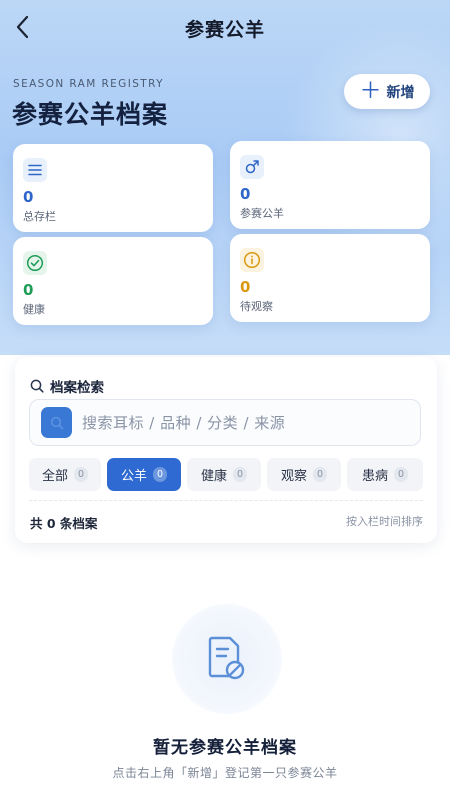  Describe the element at coordinates (252, 167) in the screenshot. I see `male-icon` at that location.